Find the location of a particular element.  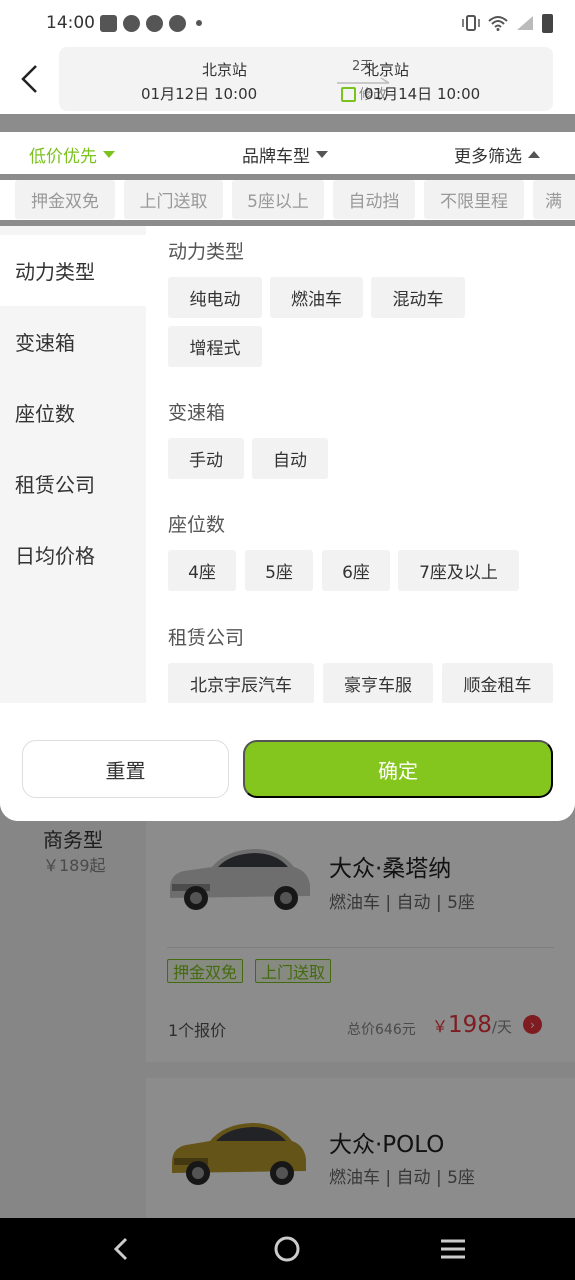

option-chip: 6座 is located at coordinates (356, 570).